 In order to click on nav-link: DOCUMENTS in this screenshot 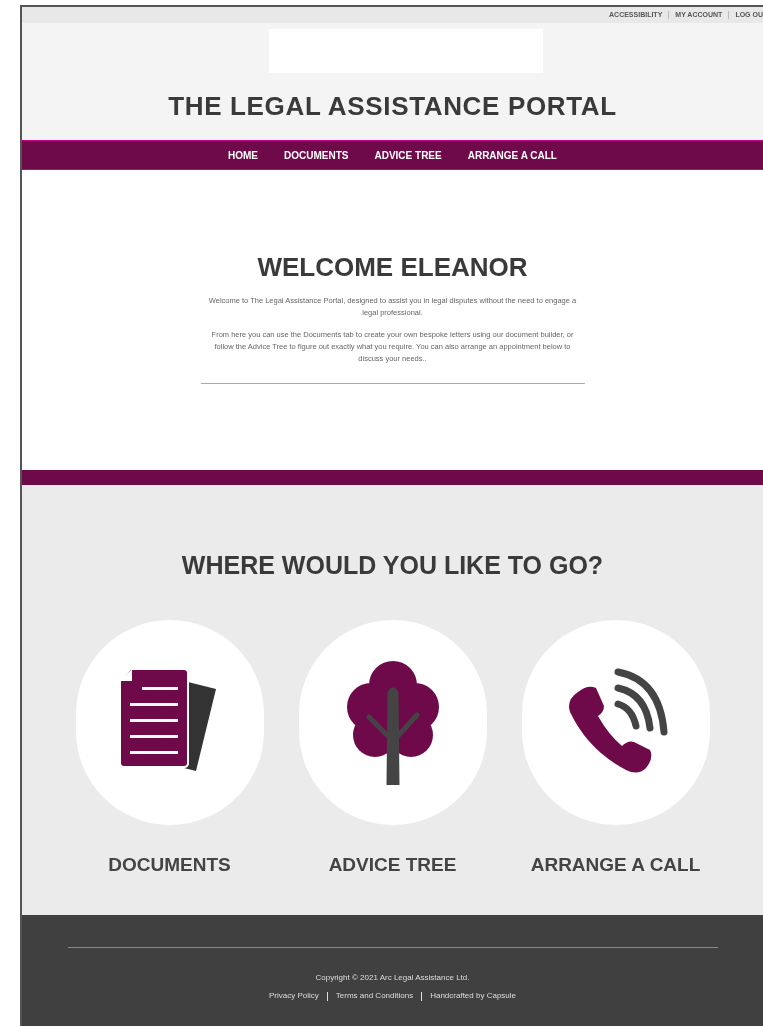, I will do `click(316, 155)`.